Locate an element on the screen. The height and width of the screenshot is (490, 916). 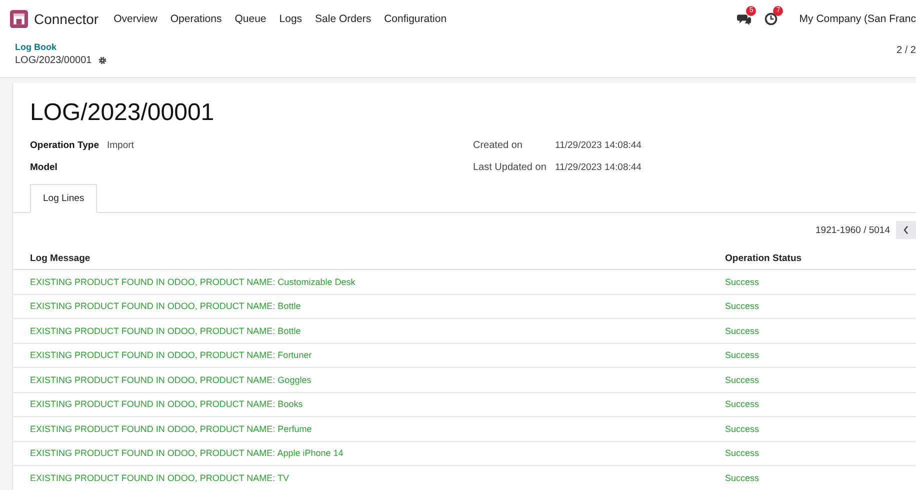
log-message: EXISTING PRODUCT FOUND IN ODOO, PRODUCT NAME: Apple iPhone 14 is located at coordinates (187, 453).